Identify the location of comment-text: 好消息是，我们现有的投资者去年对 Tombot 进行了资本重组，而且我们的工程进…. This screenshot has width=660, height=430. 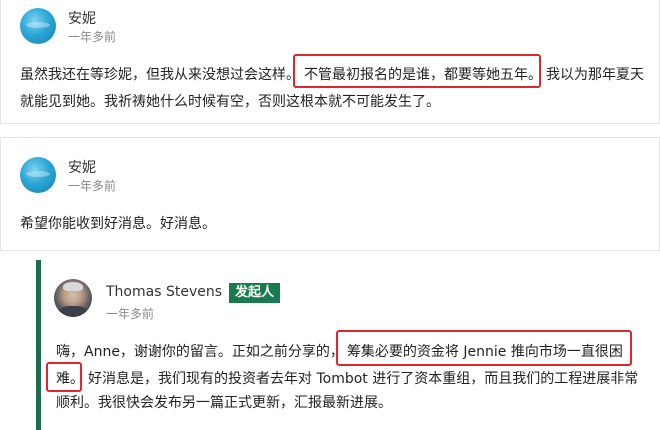
(363, 379).